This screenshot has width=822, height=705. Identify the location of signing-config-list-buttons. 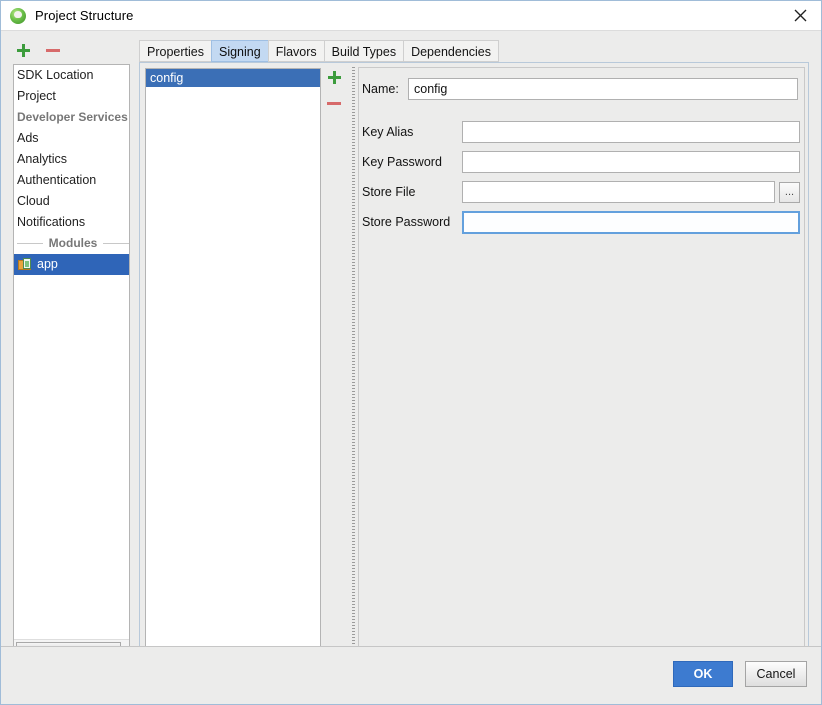
(335, 90).